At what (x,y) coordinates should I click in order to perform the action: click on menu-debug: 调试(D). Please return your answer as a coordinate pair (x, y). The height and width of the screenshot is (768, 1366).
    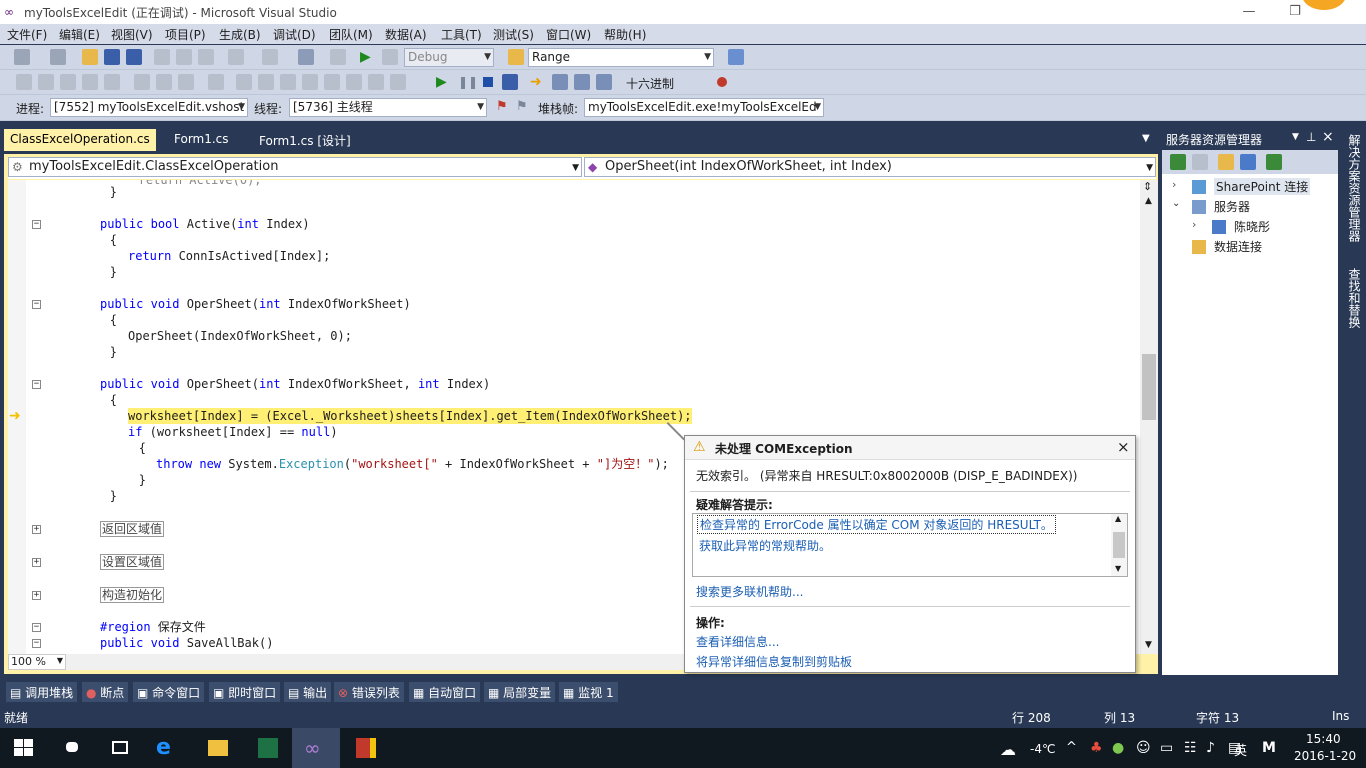
    Looking at the image, I should click on (294, 34).